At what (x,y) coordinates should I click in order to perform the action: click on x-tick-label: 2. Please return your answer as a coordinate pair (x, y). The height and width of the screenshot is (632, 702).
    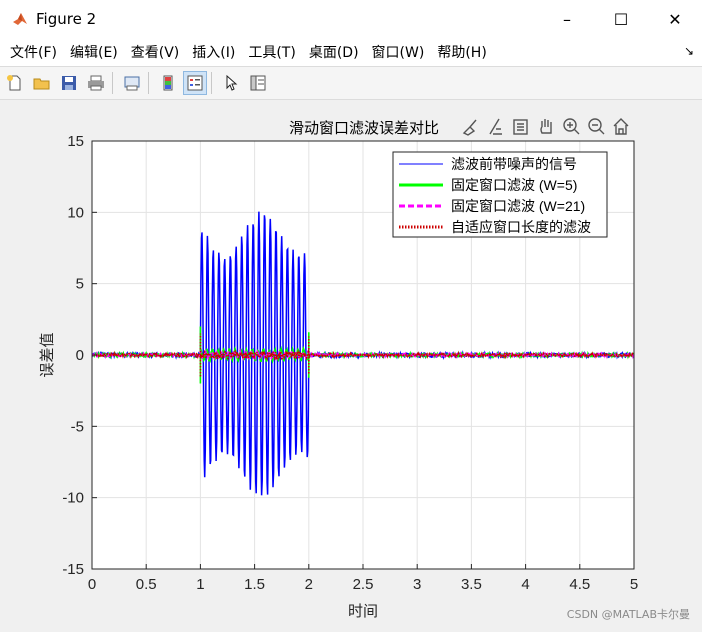
    Looking at the image, I should click on (309, 584).